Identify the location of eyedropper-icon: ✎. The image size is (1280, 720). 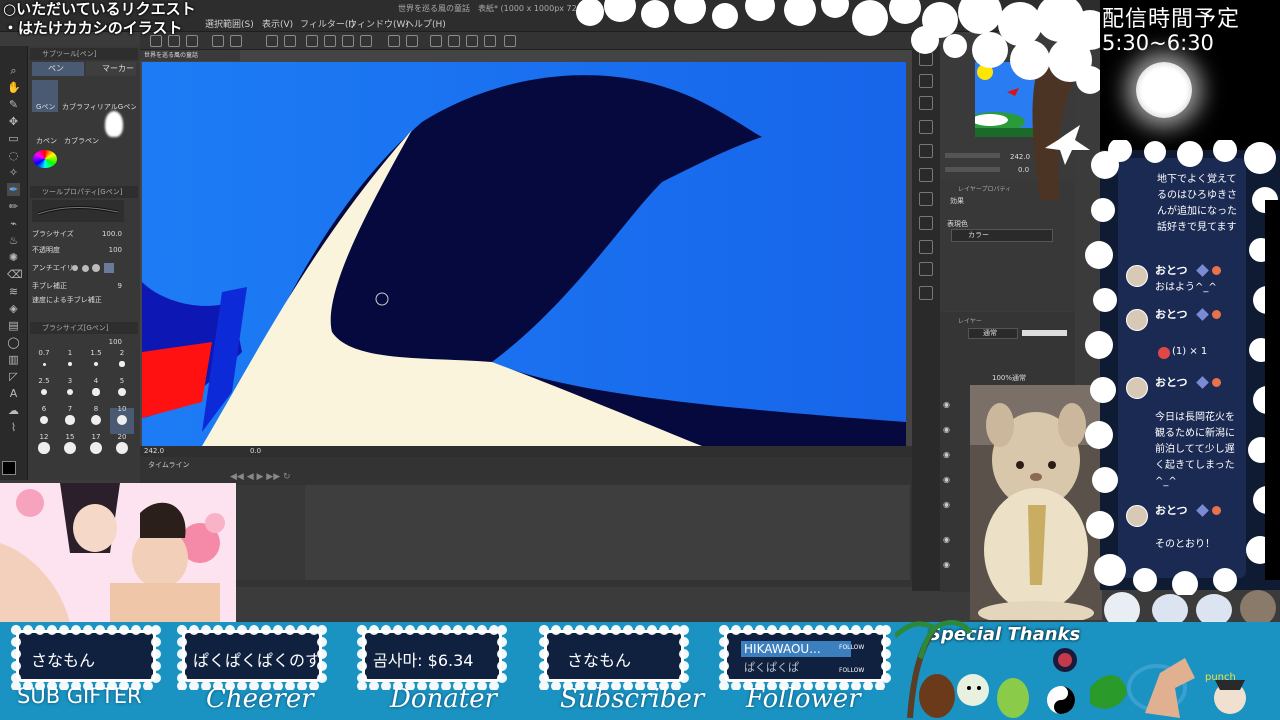
(13, 104).